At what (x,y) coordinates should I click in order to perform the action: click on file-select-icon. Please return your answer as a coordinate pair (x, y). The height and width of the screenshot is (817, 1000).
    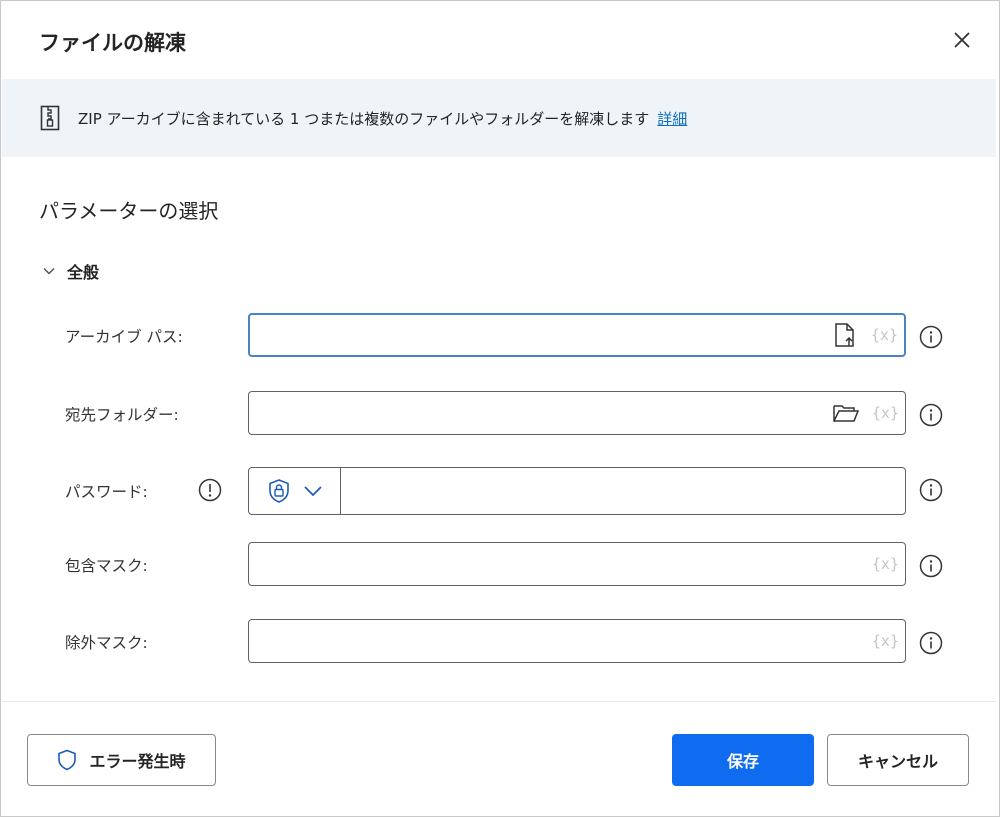
    Looking at the image, I should click on (844, 335).